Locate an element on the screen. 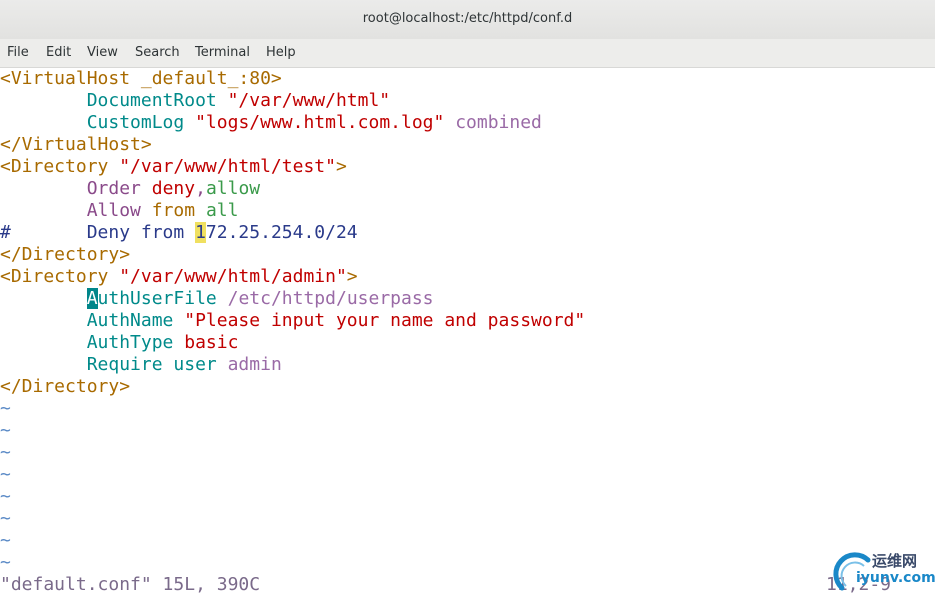  code-line-6: Order deny,allow is located at coordinates (173, 188).